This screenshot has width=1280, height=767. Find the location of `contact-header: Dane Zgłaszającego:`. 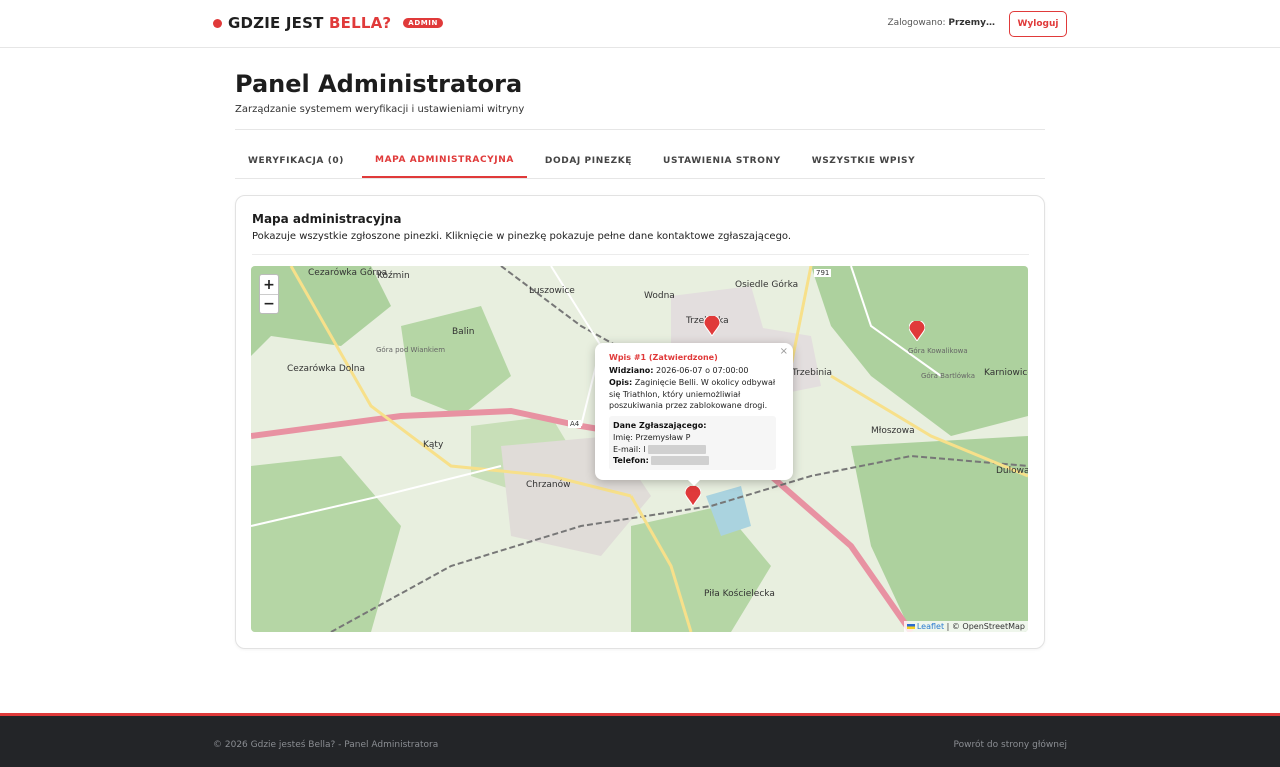

contact-header: Dane Zgłaszającego: is located at coordinates (660, 425).